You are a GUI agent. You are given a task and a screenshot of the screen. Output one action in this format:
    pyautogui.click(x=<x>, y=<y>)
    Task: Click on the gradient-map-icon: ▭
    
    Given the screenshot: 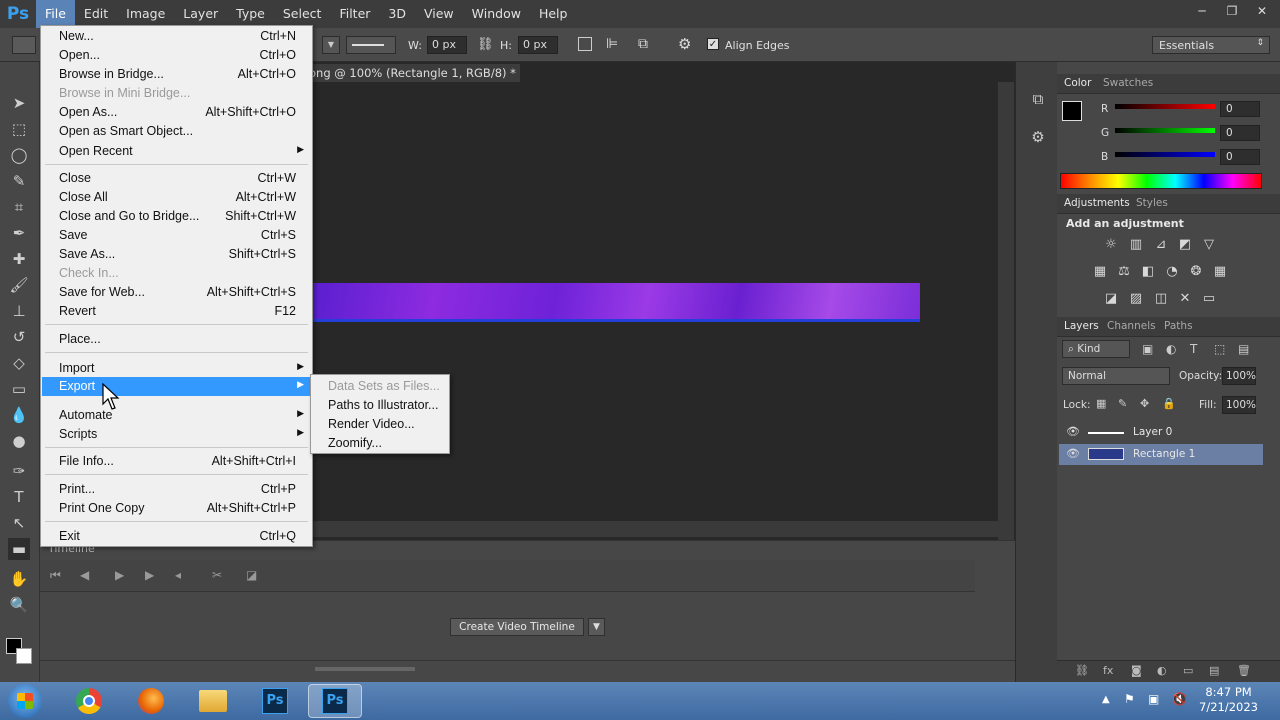 What is the action you would take?
    pyautogui.click(x=1209, y=299)
    